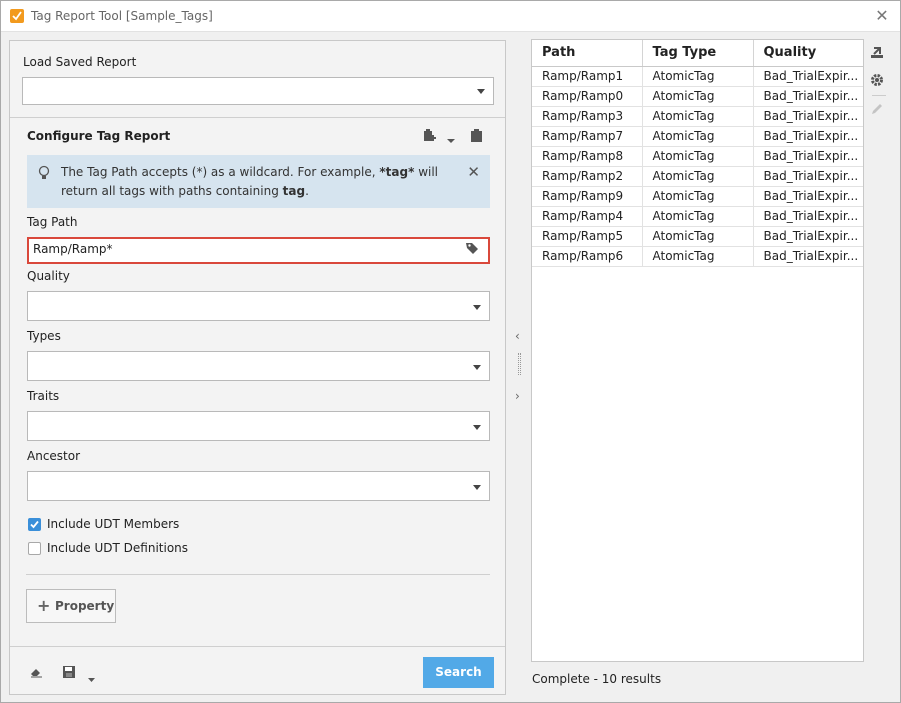  Describe the element at coordinates (48, 276) in the screenshot. I see `quality-label: Quality` at that location.